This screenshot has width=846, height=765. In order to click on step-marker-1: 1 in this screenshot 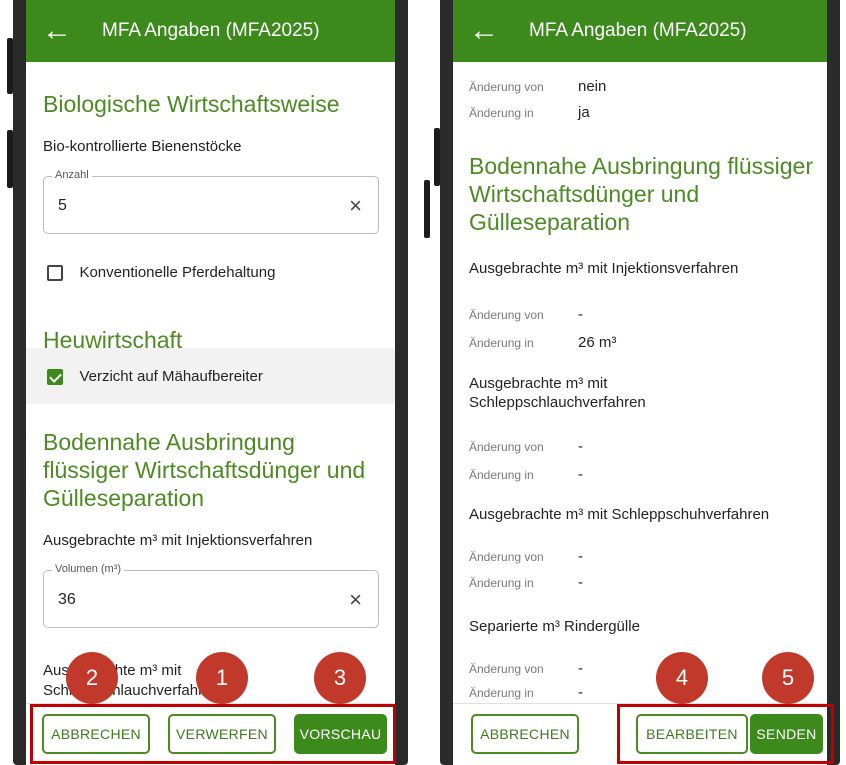, I will do `click(222, 678)`.